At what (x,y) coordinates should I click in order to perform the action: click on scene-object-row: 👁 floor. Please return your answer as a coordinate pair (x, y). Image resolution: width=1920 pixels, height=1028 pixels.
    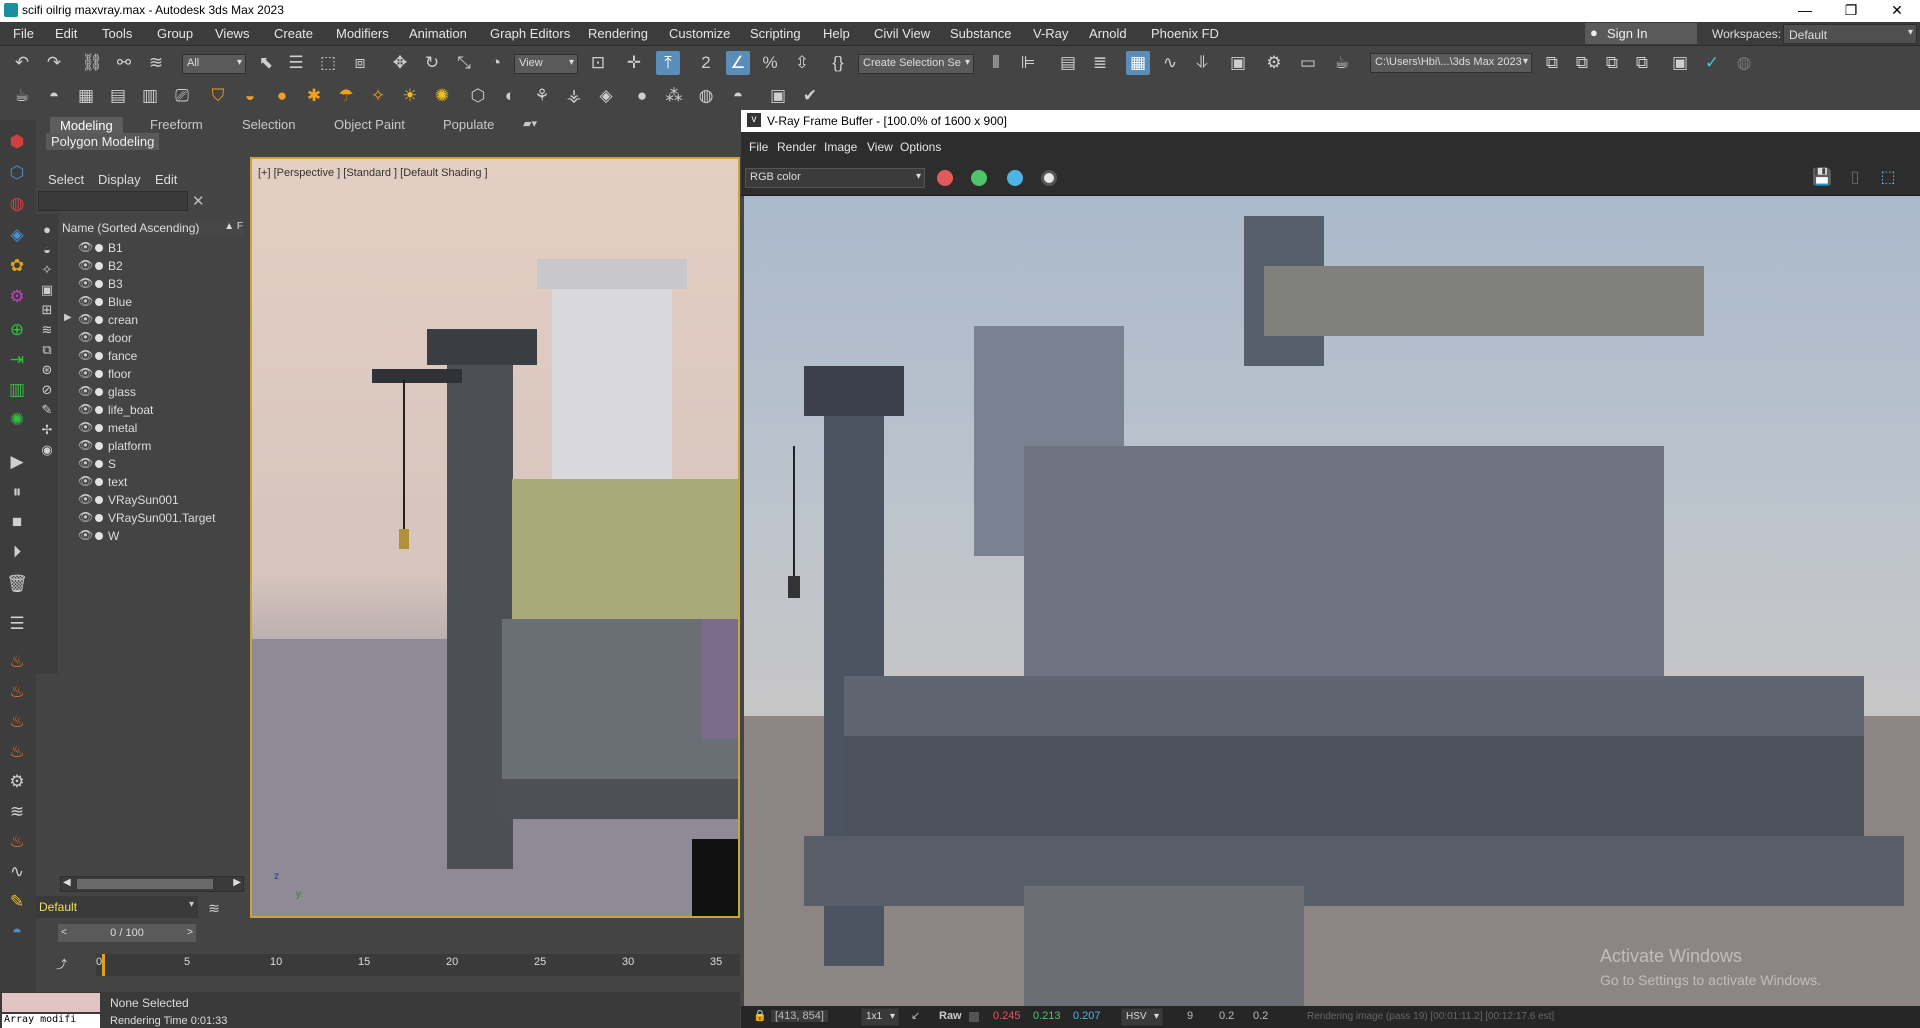
    Looking at the image, I should click on (151, 374).